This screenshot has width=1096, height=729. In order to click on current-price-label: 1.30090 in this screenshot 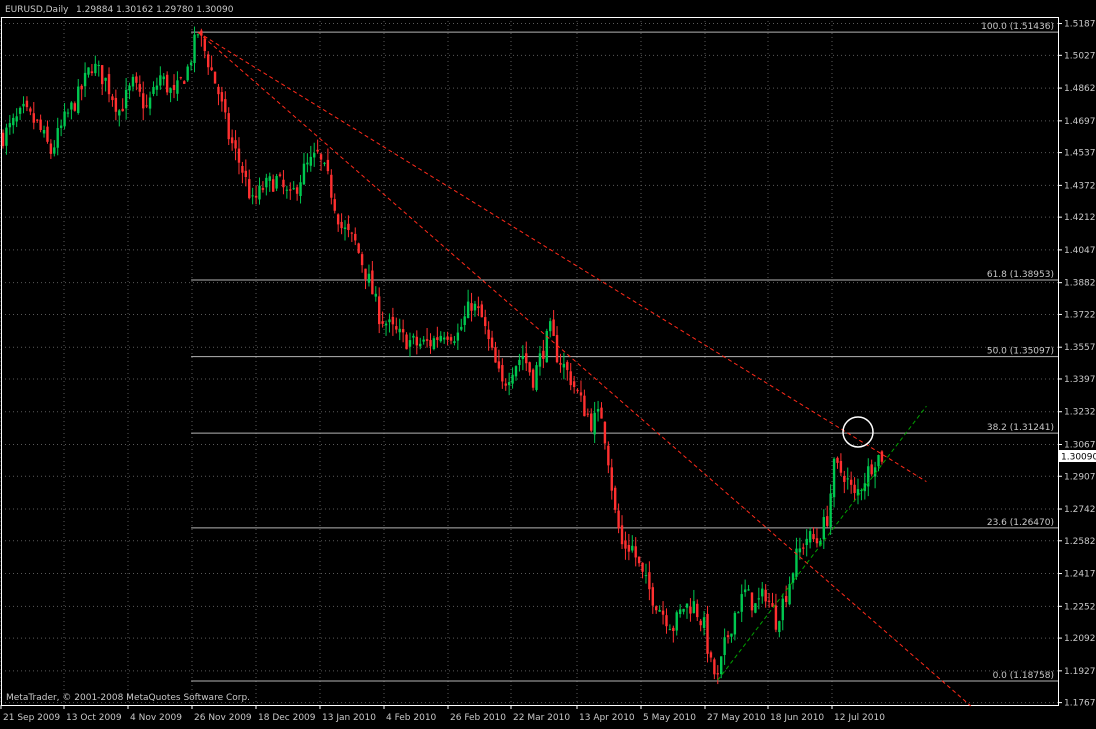, I will do `click(1078, 458)`.